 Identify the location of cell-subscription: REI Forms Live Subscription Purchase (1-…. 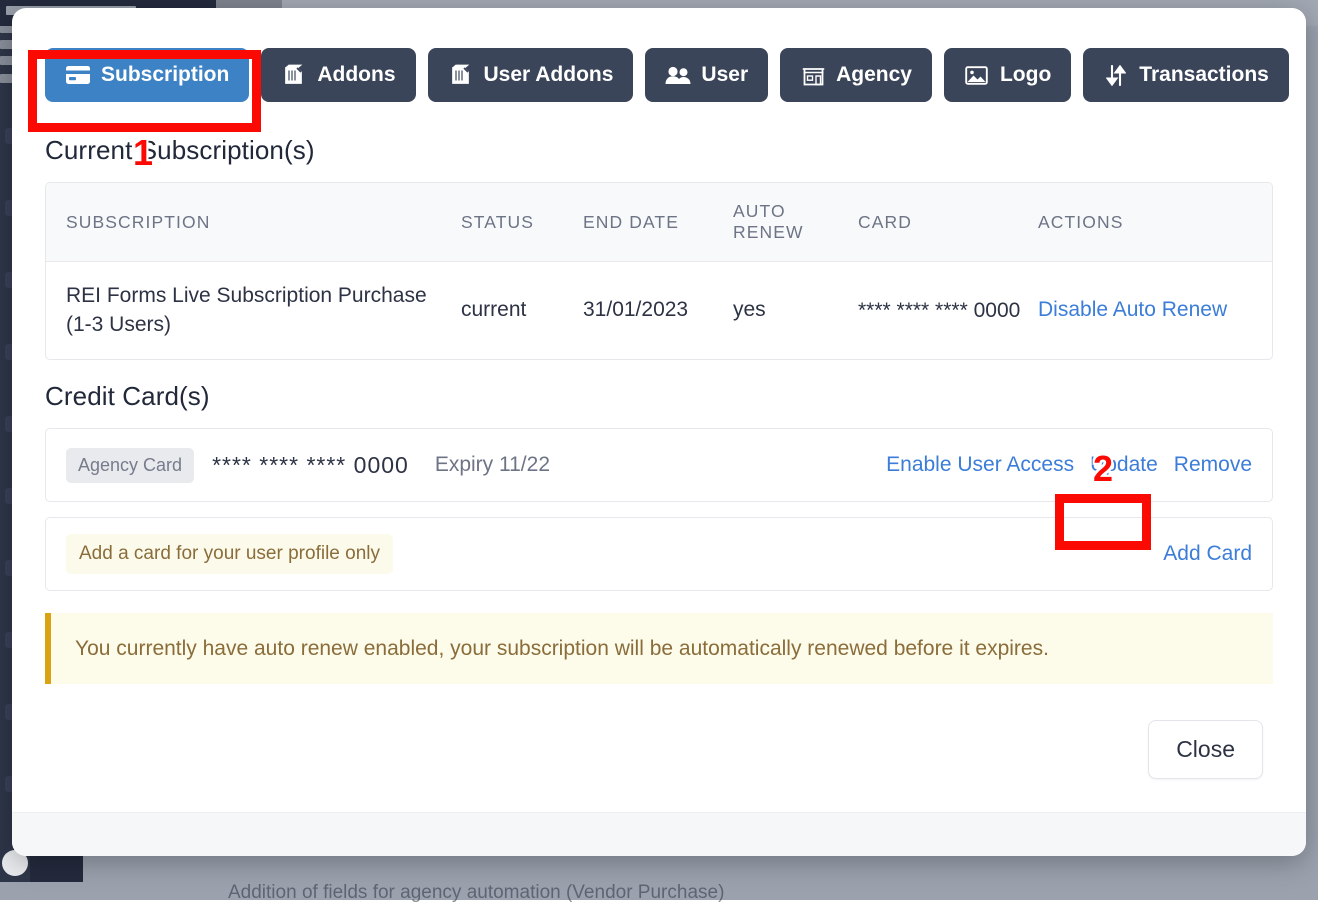
(253, 311).